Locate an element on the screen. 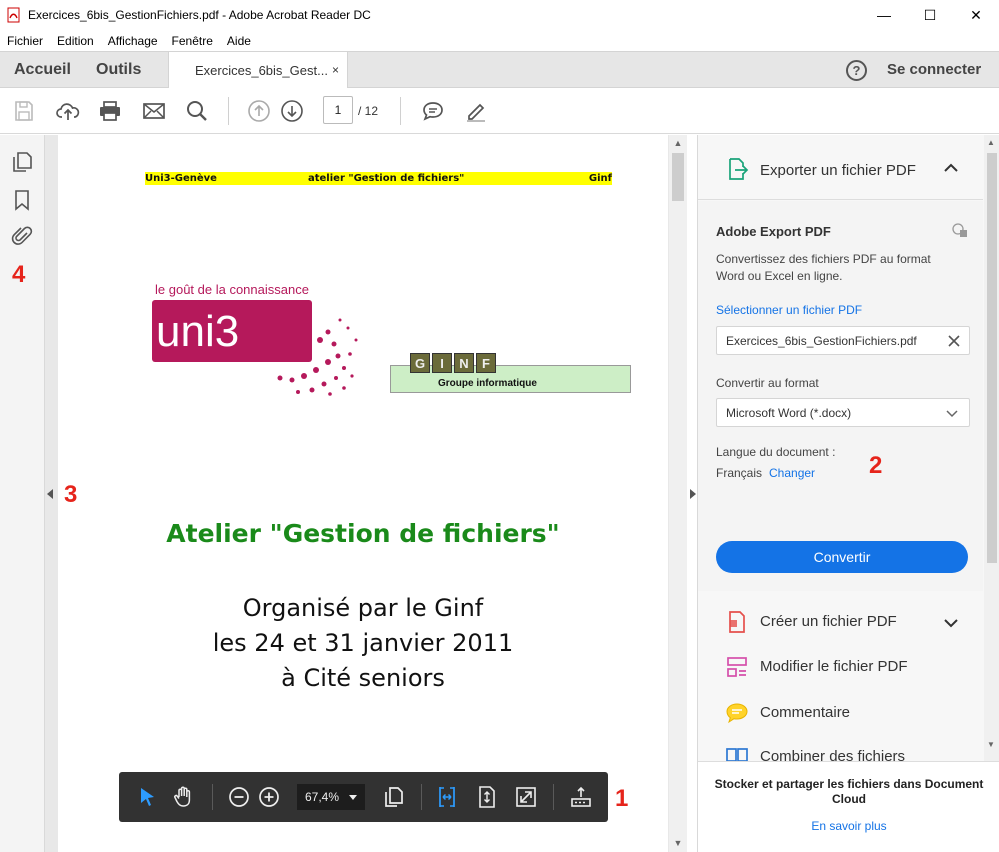 The height and width of the screenshot is (852, 999). export-pdf-title: Adobe Export PDF is located at coordinates (773, 231).